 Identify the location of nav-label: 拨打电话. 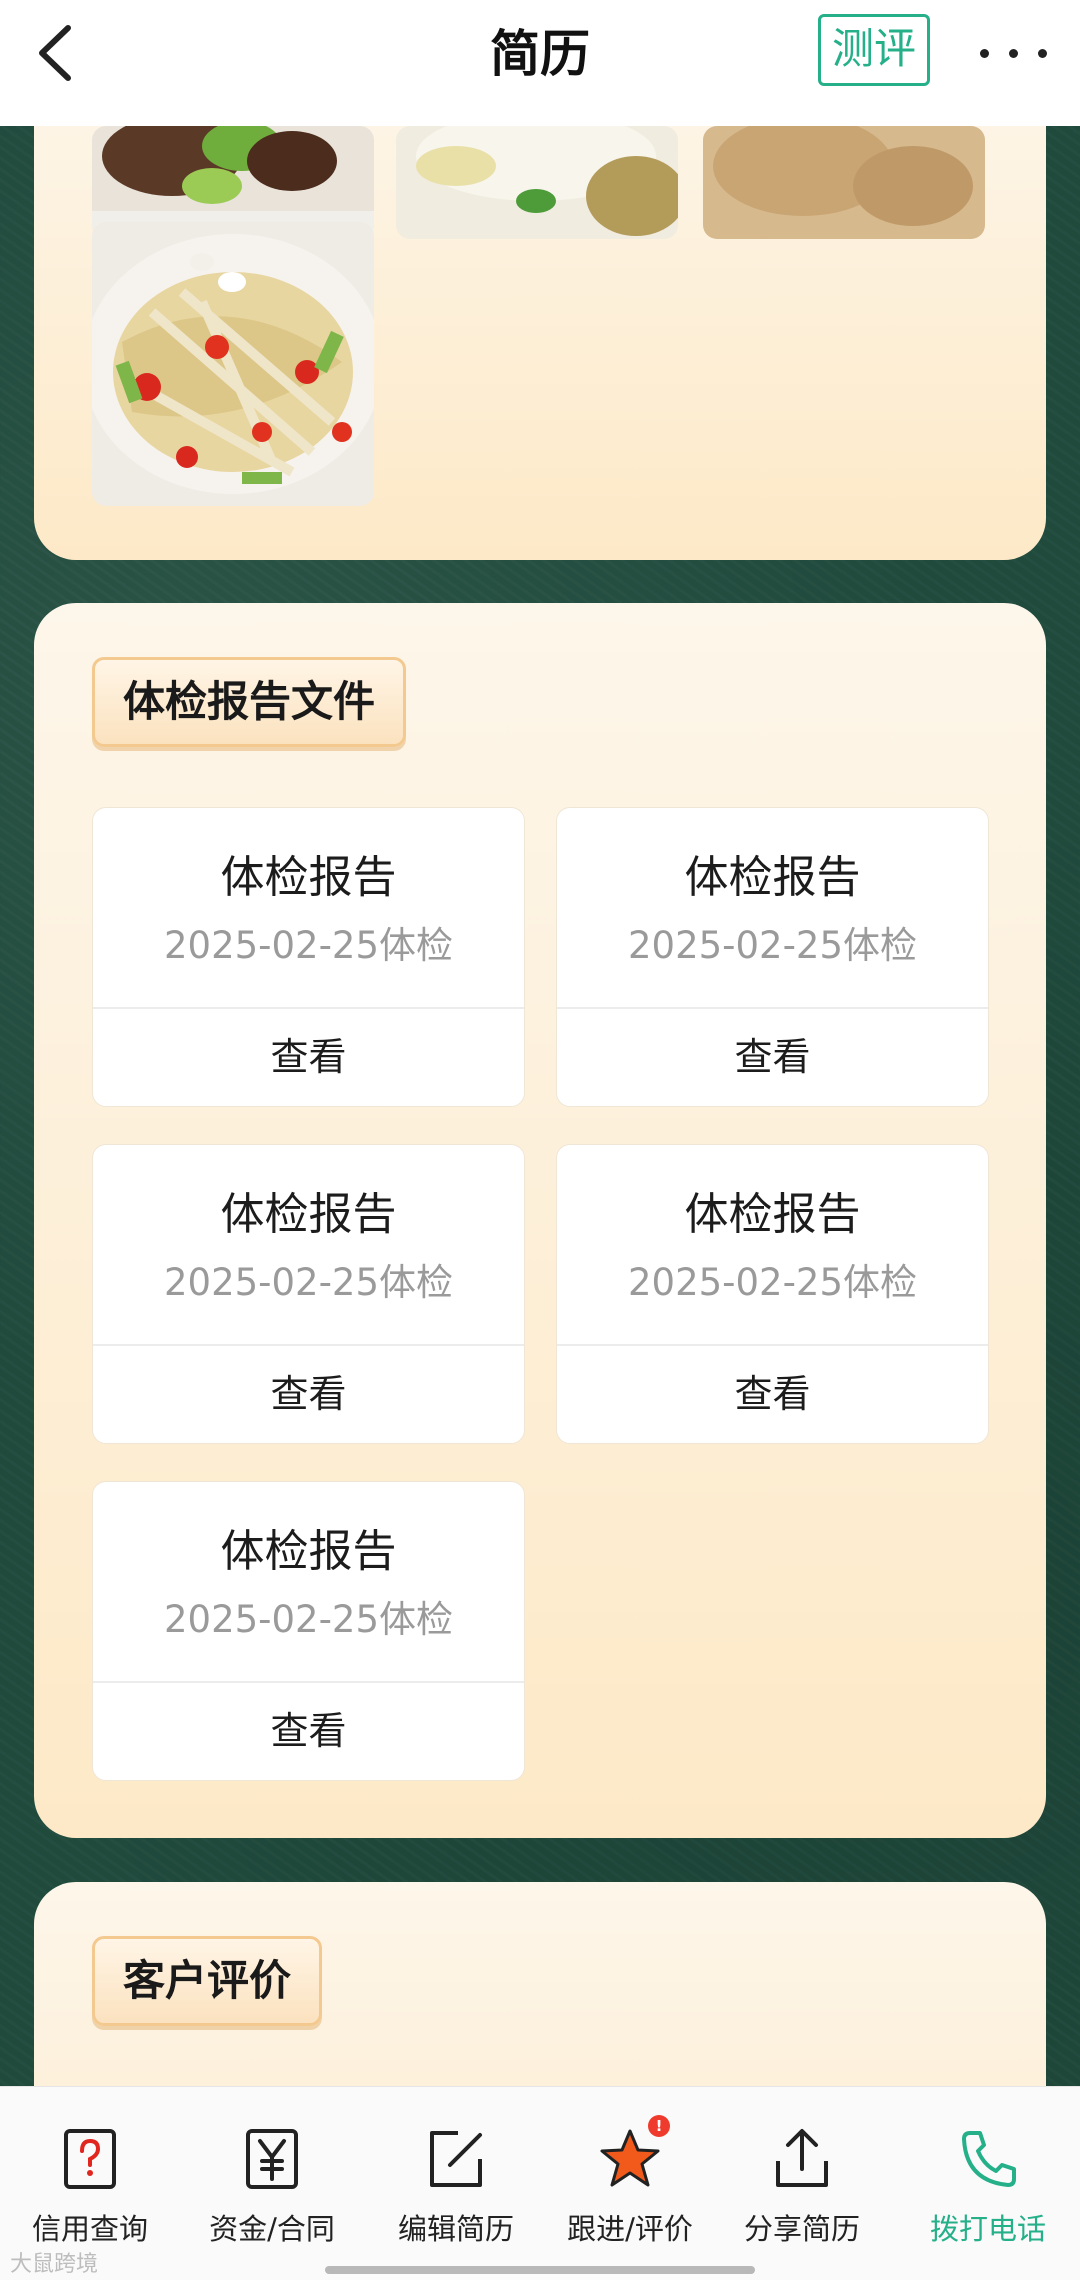
(987, 2229).